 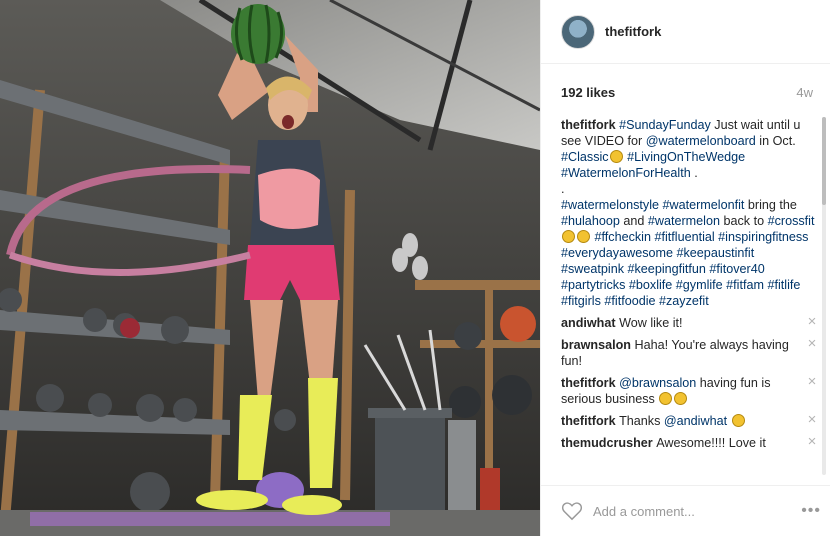 I want to click on more-options-icon: •••, so click(x=811, y=511).